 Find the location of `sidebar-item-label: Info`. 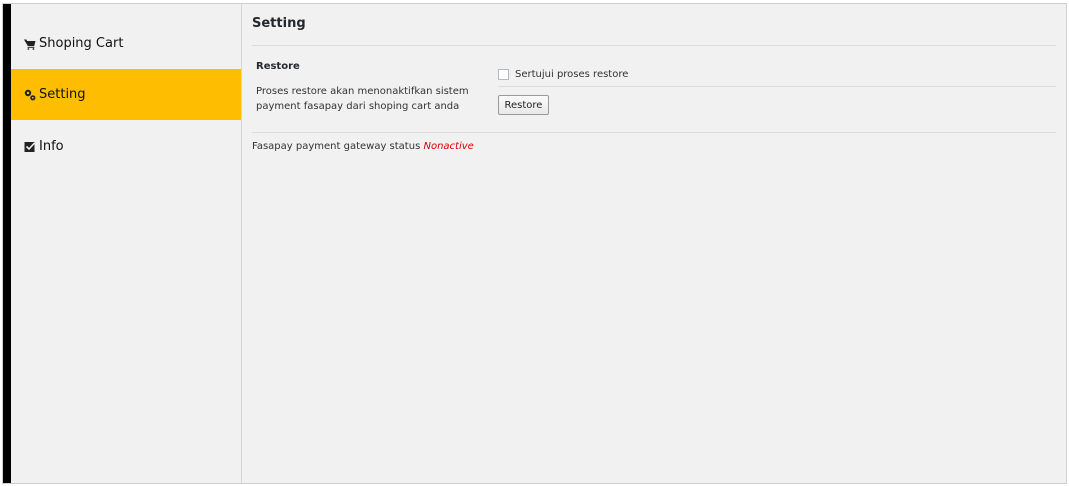

sidebar-item-label: Info is located at coordinates (51, 146).